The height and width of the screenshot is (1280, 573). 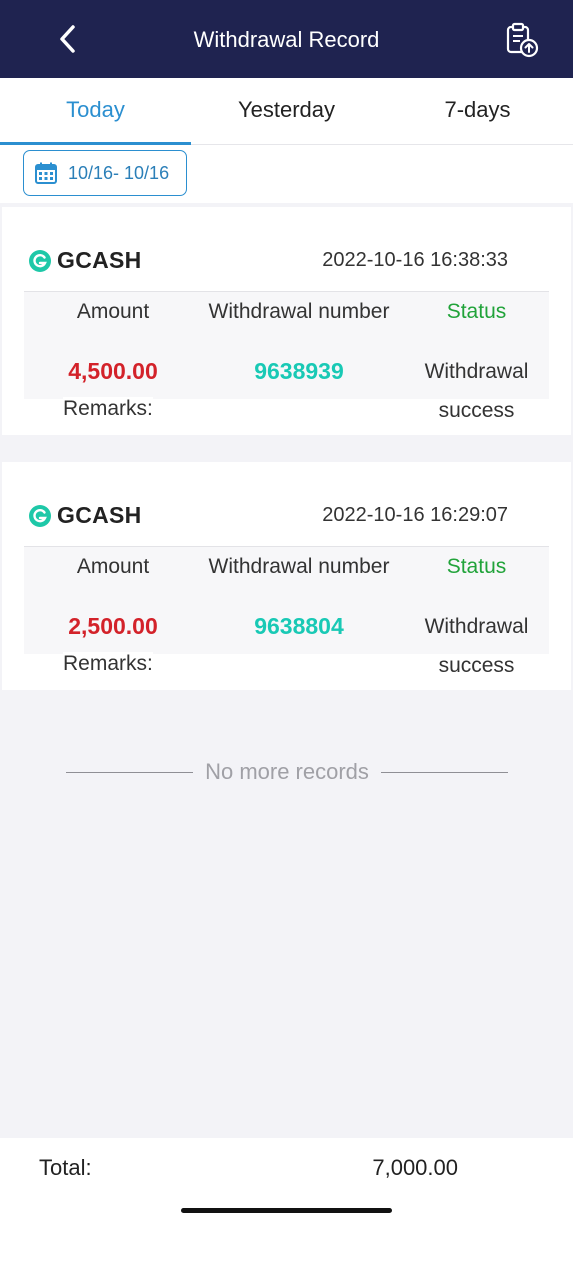 I want to click on total-value: 7,000.00, so click(x=415, y=1167).